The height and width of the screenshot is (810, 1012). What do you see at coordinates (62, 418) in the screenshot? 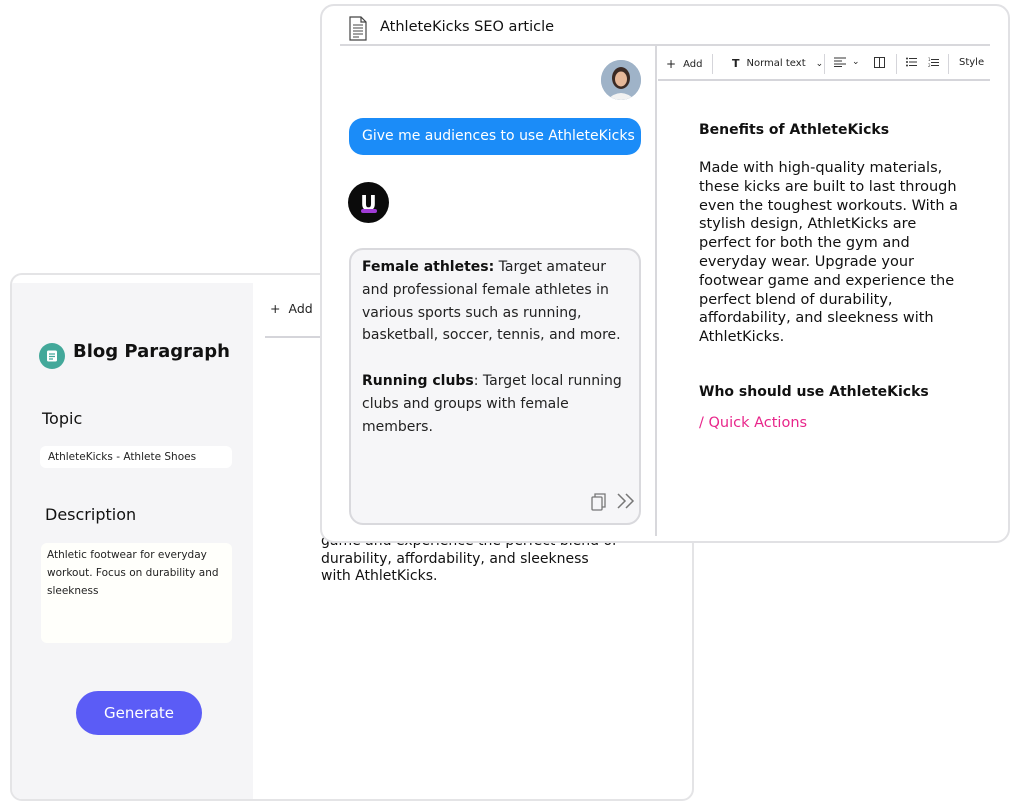
I see `topic-label: Topic` at bounding box center [62, 418].